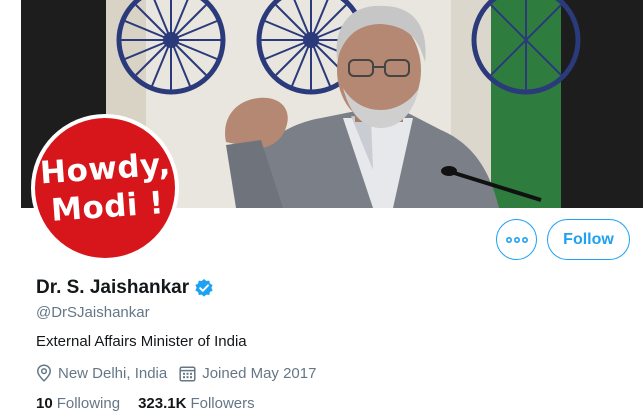  Describe the element at coordinates (44, 403) in the screenshot. I see `following-count: 10` at that location.